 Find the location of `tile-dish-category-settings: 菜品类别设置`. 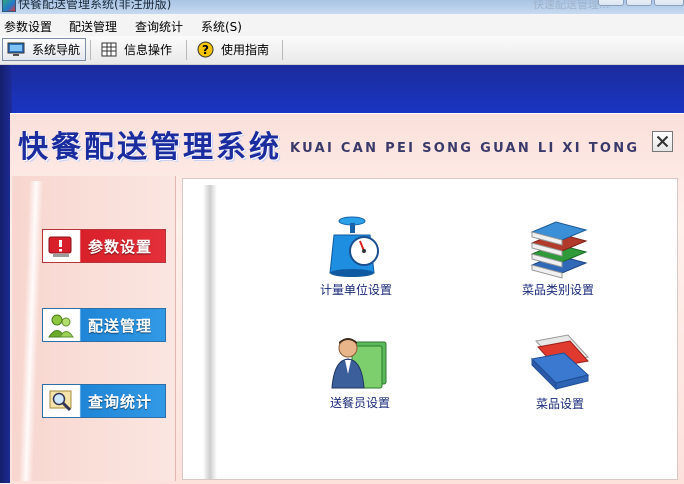

tile-dish-category-settings: 菜品类别设置 is located at coordinates (558, 259).